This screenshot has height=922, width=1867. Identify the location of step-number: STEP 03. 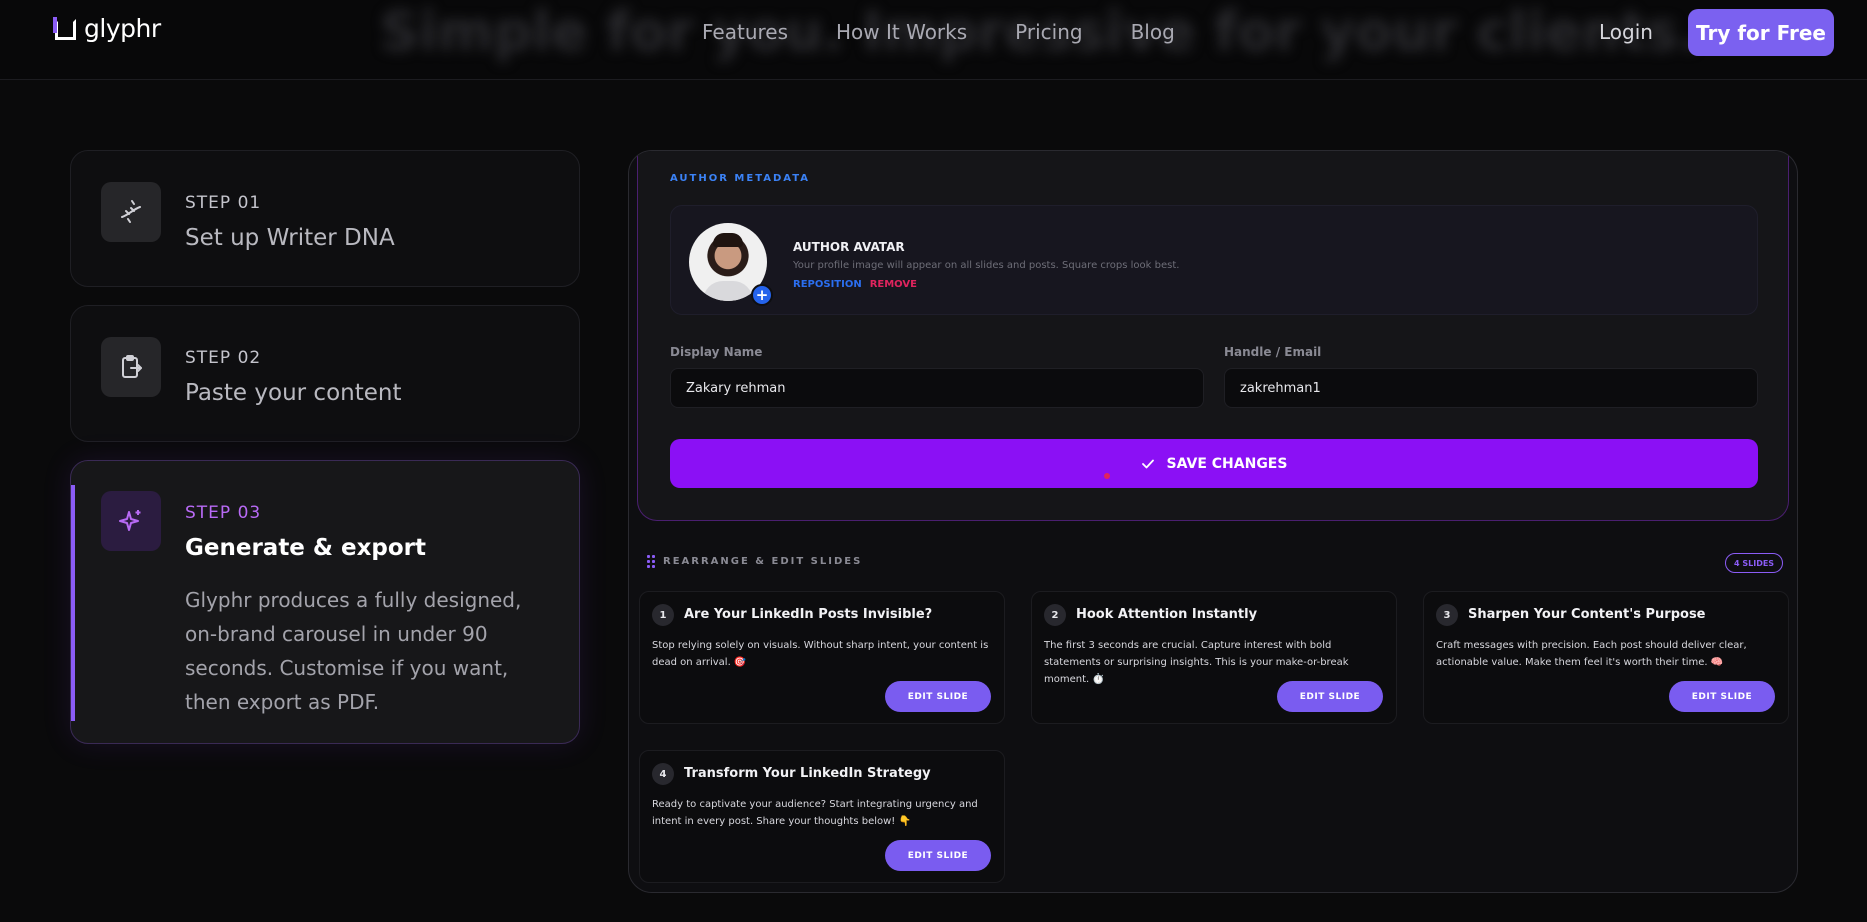
(223, 513).